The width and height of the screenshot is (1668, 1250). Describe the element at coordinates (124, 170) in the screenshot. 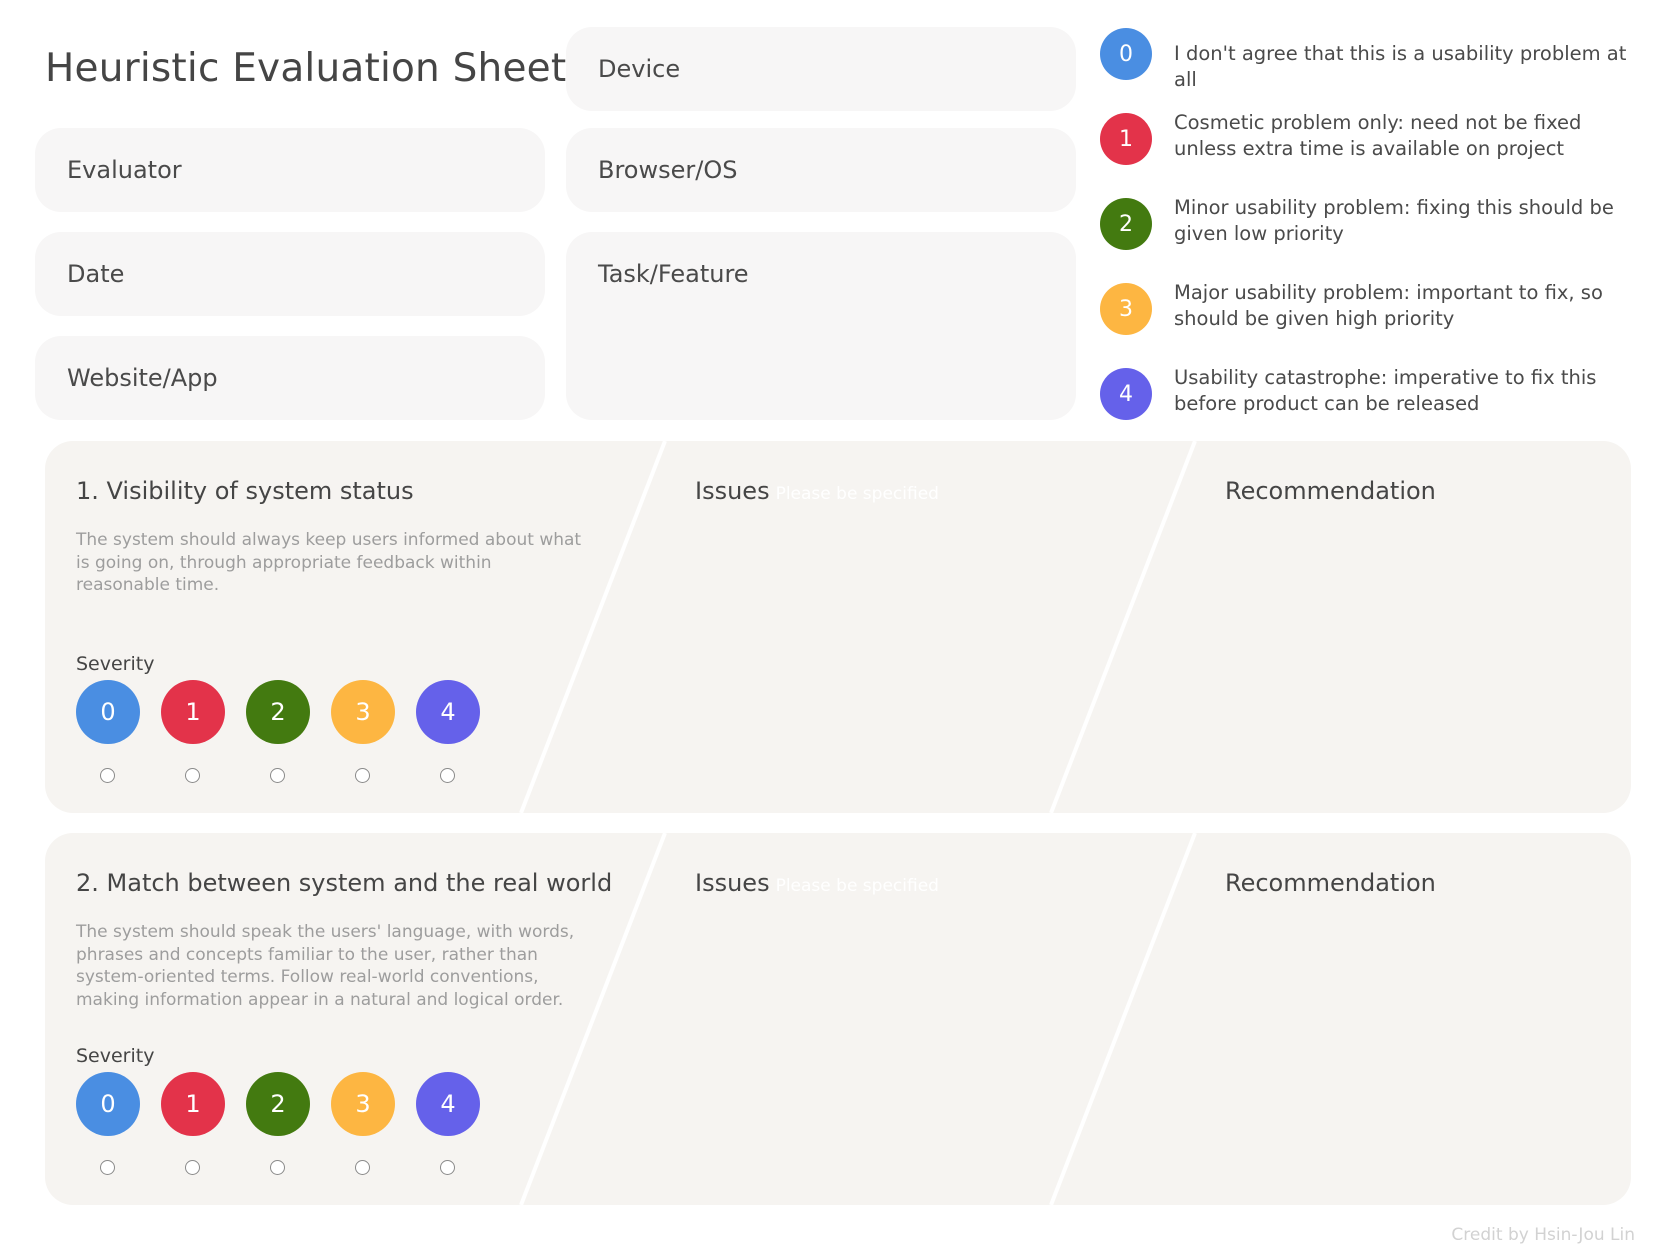

I see `evaluator-label: Evaluator` at that location.